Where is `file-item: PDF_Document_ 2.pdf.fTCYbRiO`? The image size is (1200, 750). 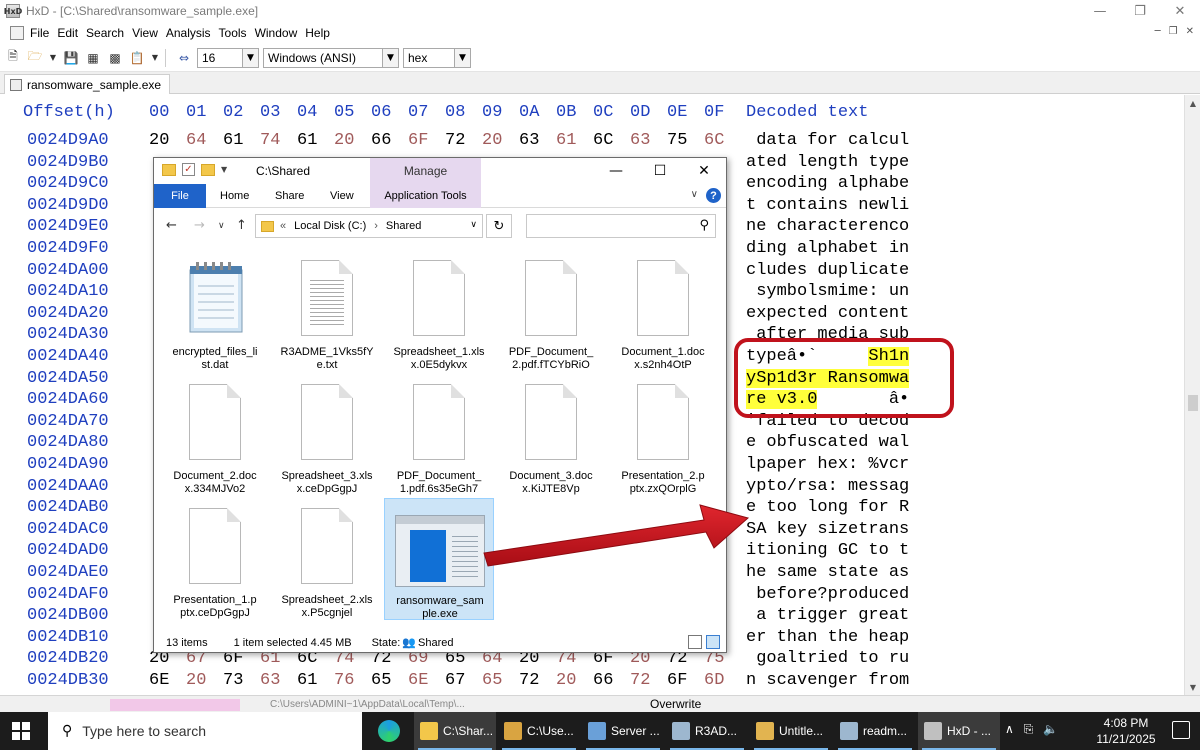 file-item: PDF_Document_ 2.pdf.fTCYbRiO is located at coordinates (551, 311).